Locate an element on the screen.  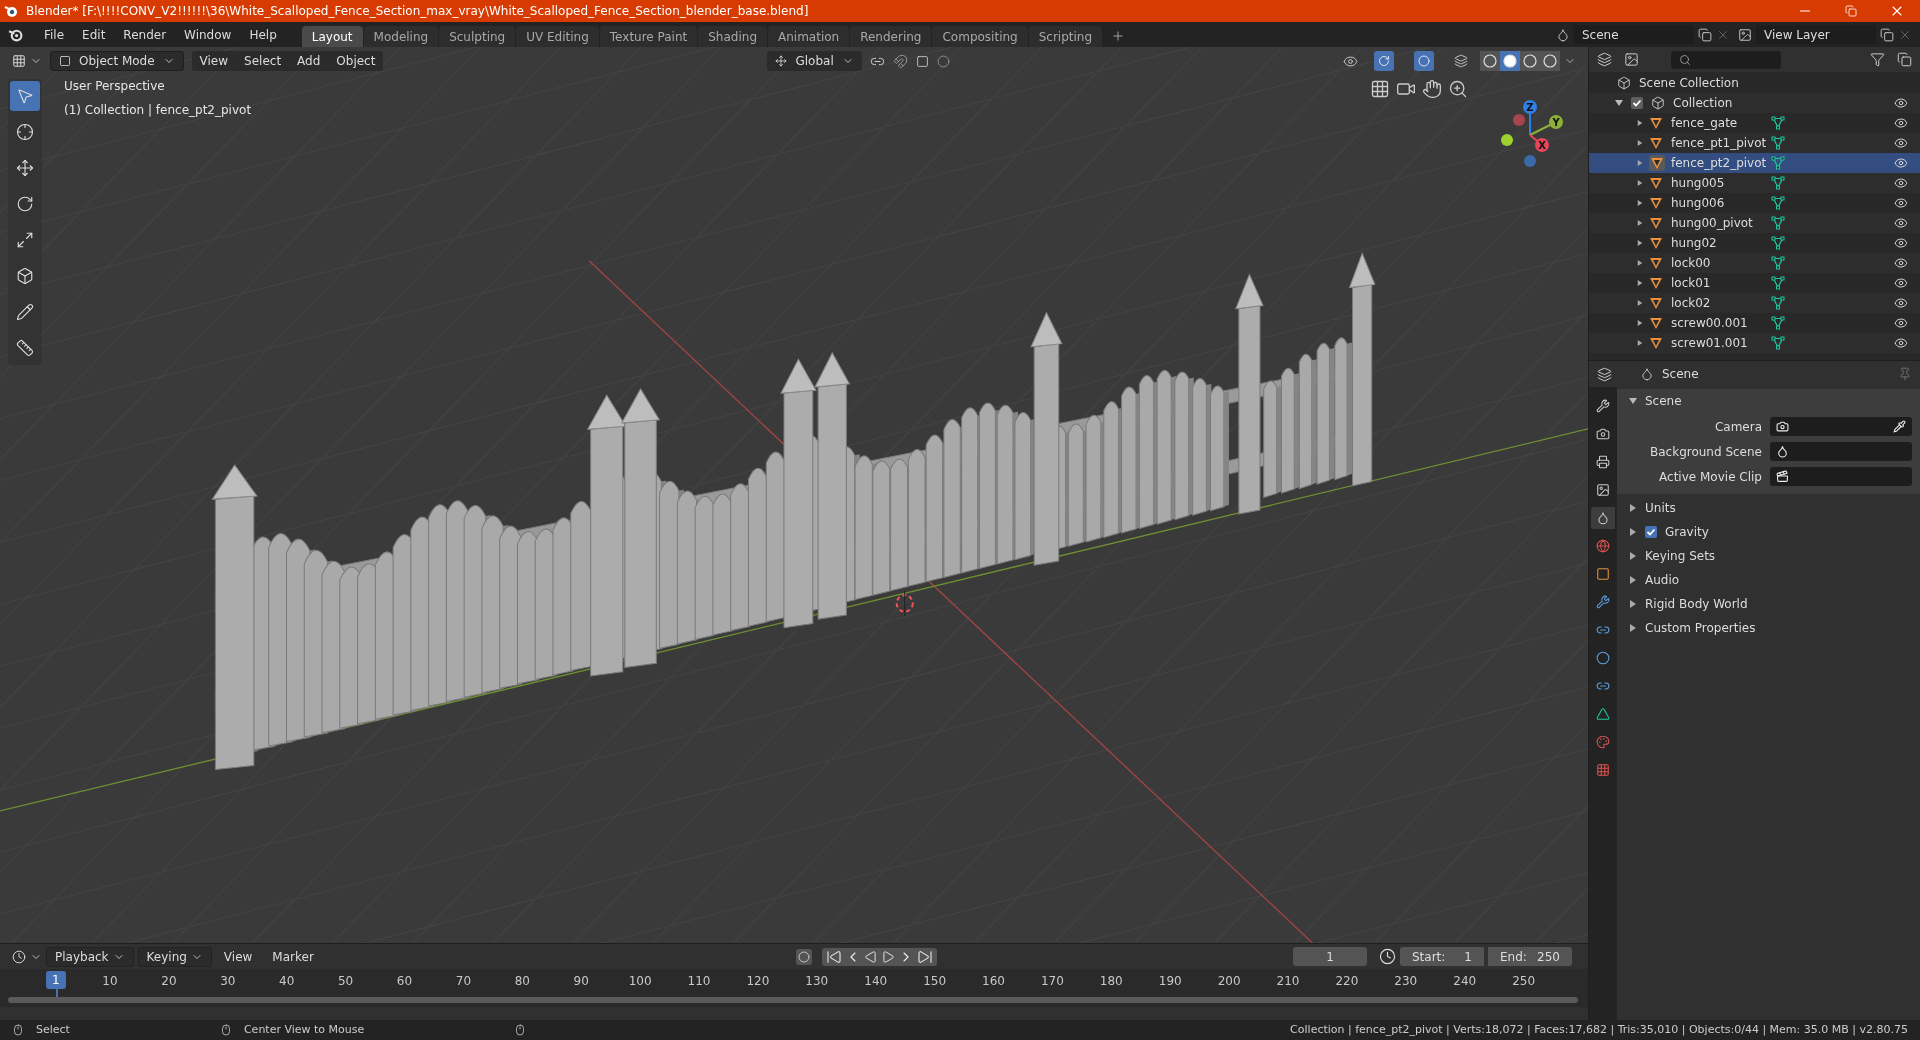
outliner-row: hung005 is located at coordinates (1754, 183).